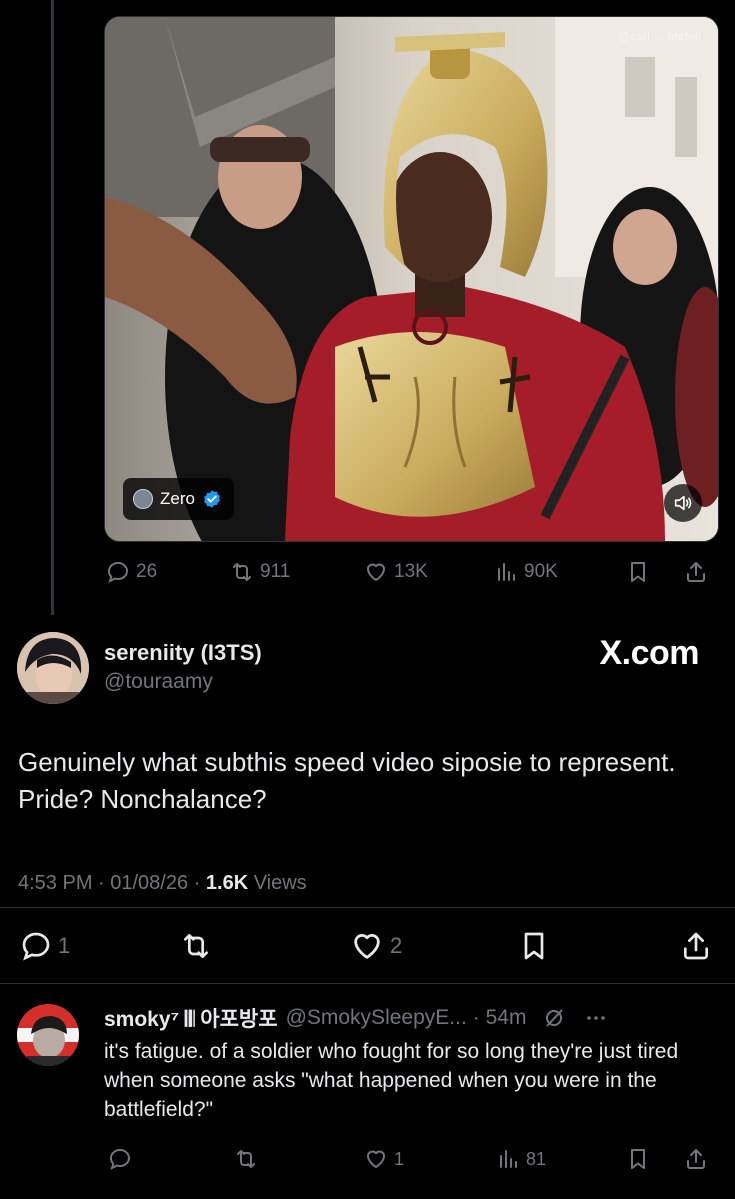  What do you see at coordinates (212, 499) in the screenshot?
I see `verified-badge-icon` at bounding box center [212, 499].